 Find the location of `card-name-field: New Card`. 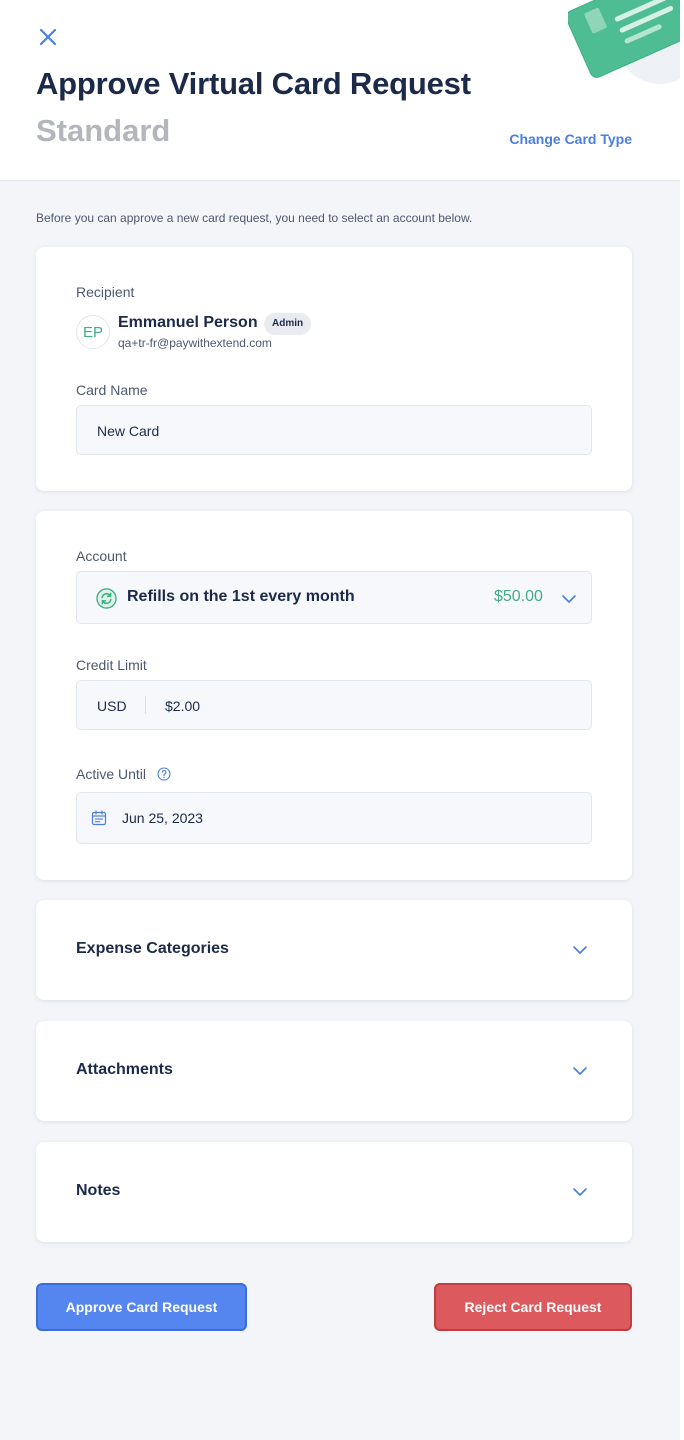

card-name-field: New Card is located at coordinates (334, 430).